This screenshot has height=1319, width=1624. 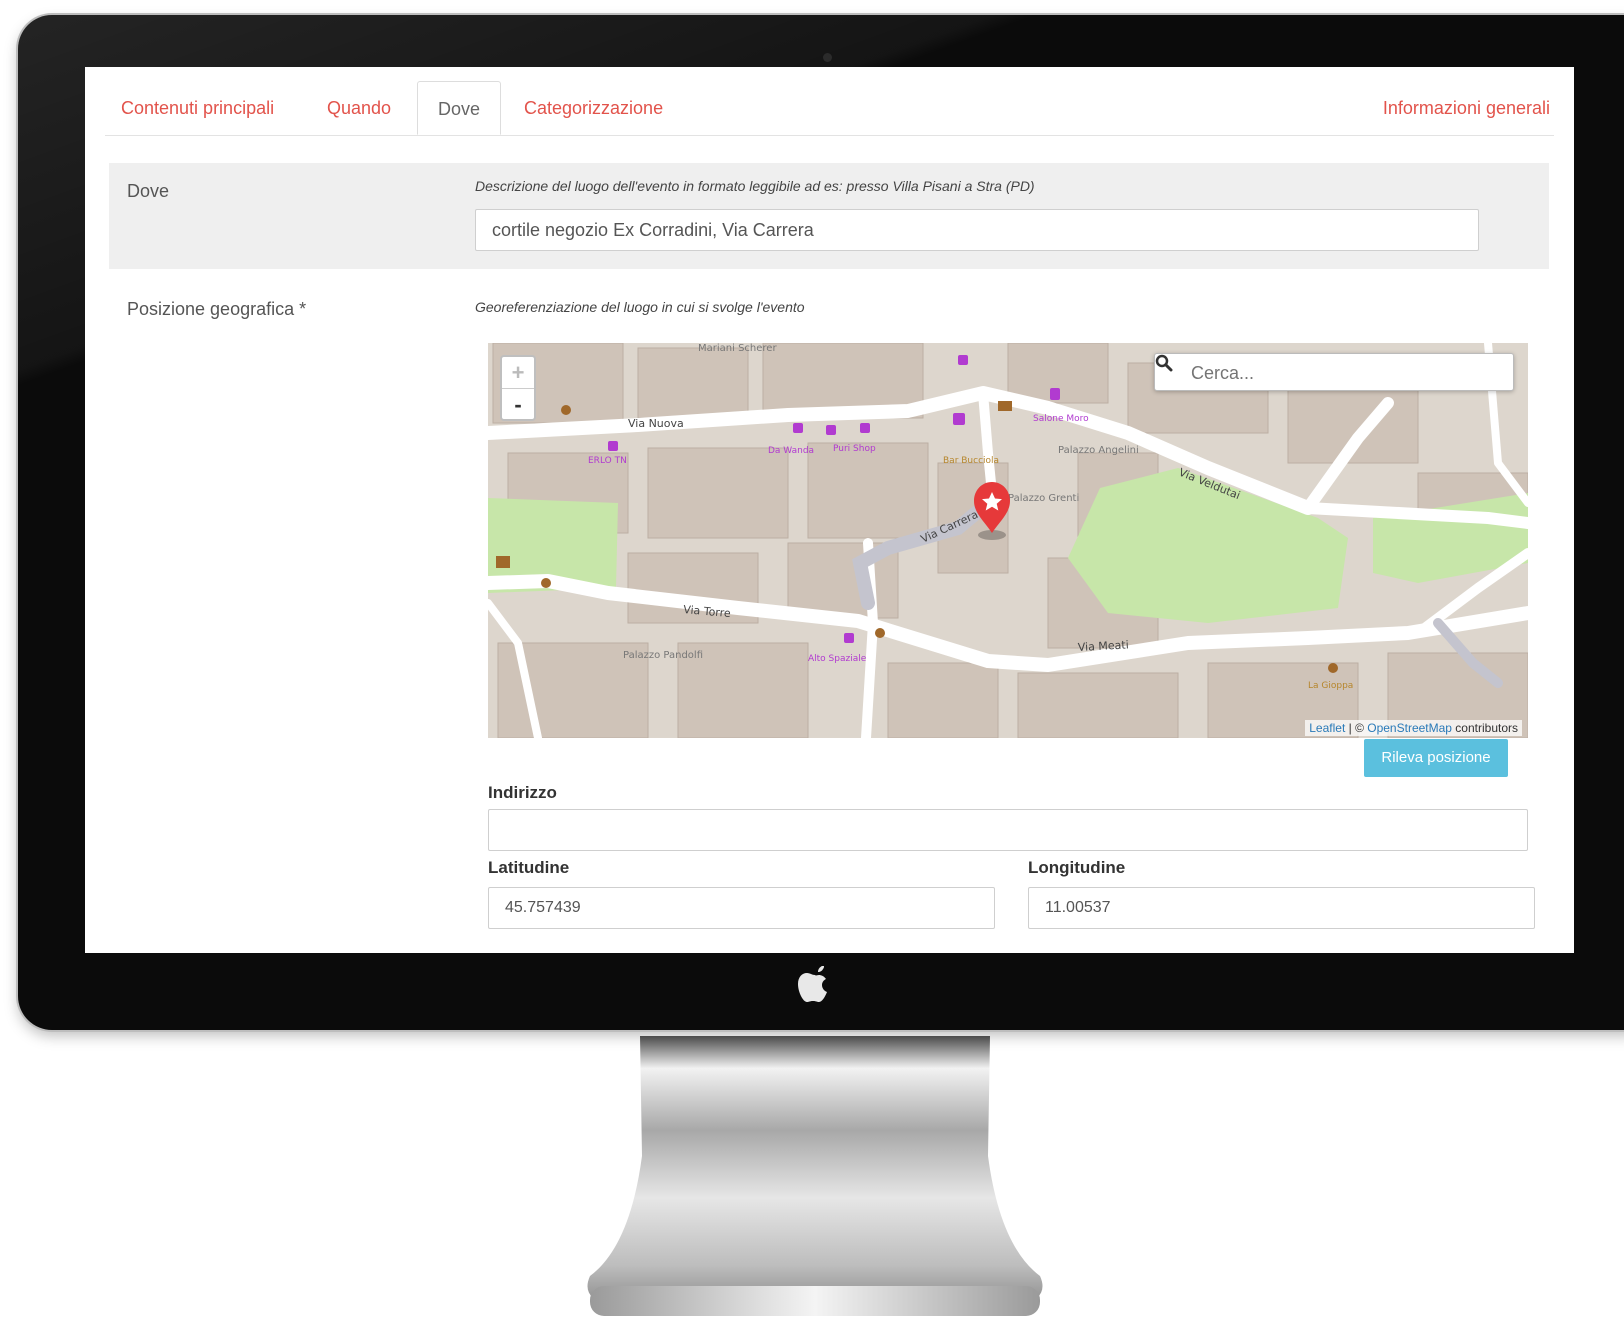 What do you see at coordinates (1346, 373) in the screenshot?
I see `map-search-input` at bounding box center [1346, 373].